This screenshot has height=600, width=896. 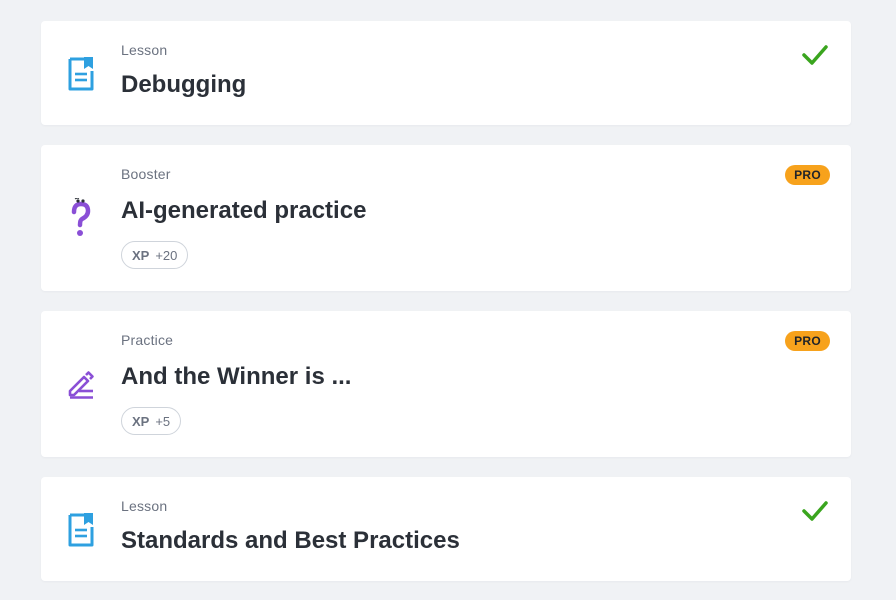 What do you see at coordinates (244, 210) in the screenshot?
I see `card-title: AI-generated practice` at bounding box center [244, 210].